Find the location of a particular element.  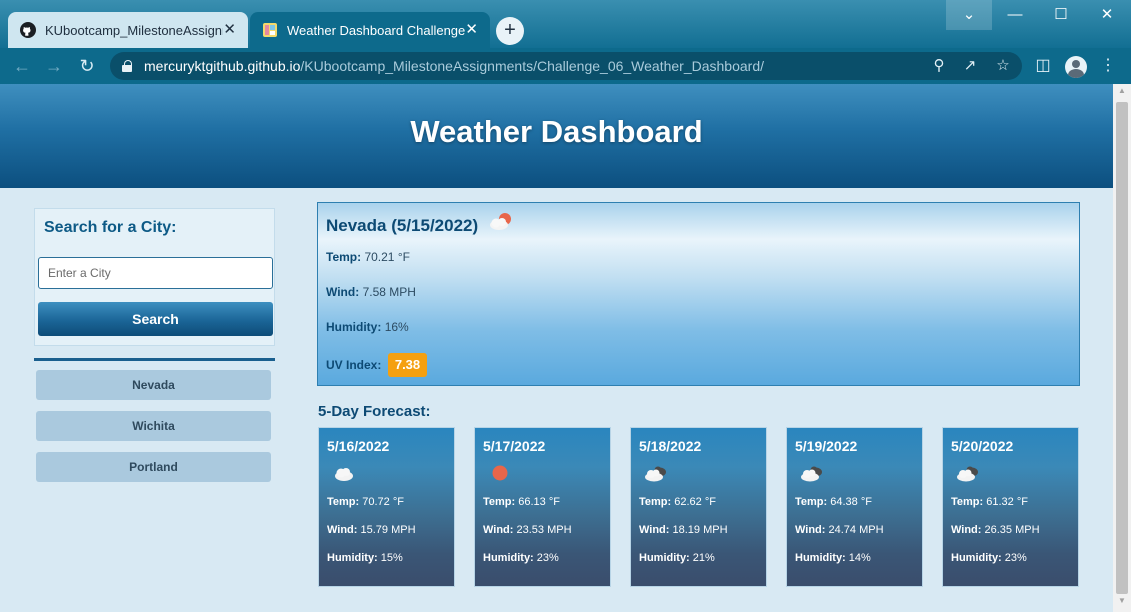

history-button-portland: Portland is located at coordinates (153, 467).